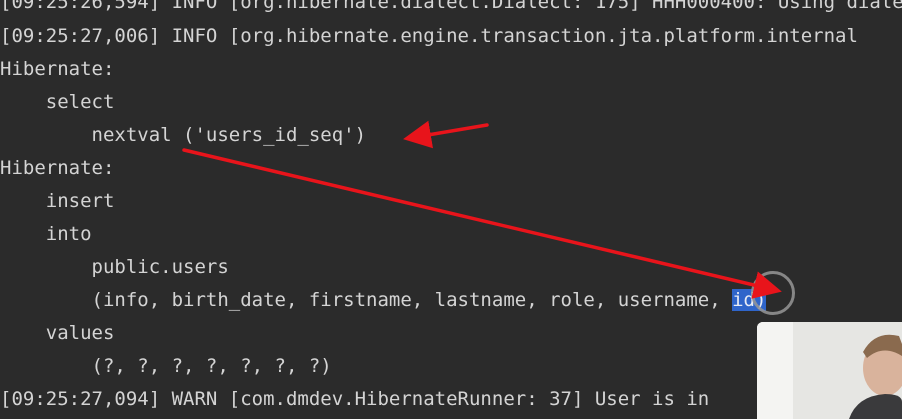 Image resolution: width=902 pixels, height=419 pixels. I want to click on webcam-overlay, so click(829, 370).